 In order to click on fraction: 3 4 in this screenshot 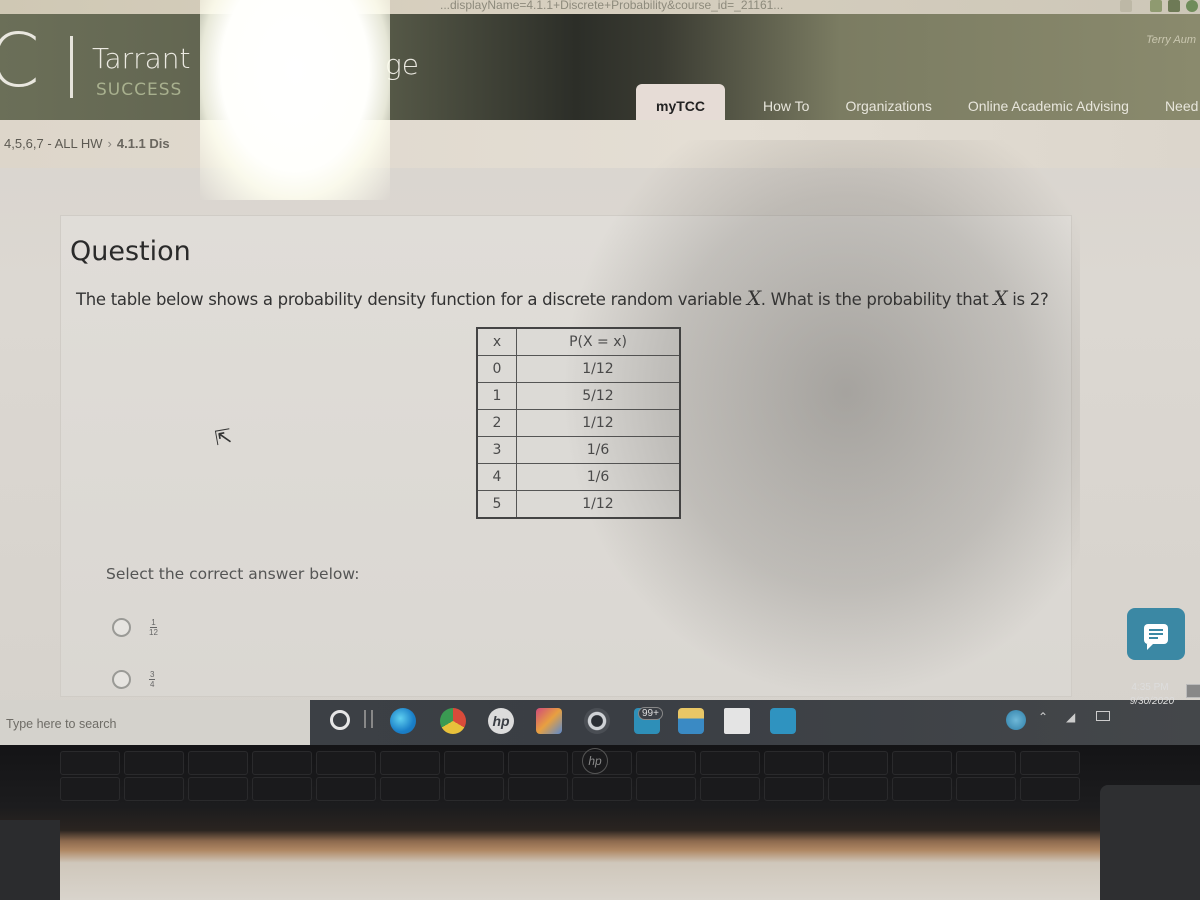, I will do `click(152, 679)`.